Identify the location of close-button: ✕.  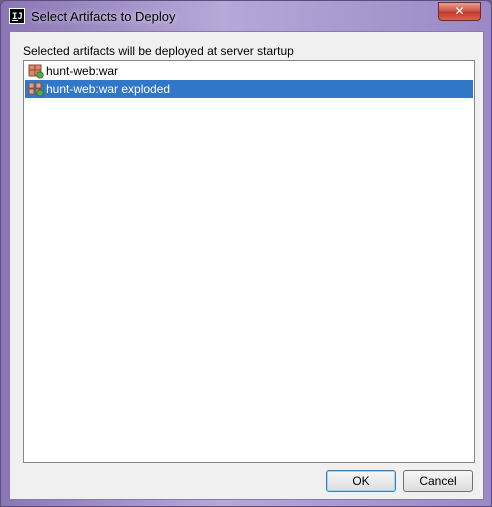
(459, 11).